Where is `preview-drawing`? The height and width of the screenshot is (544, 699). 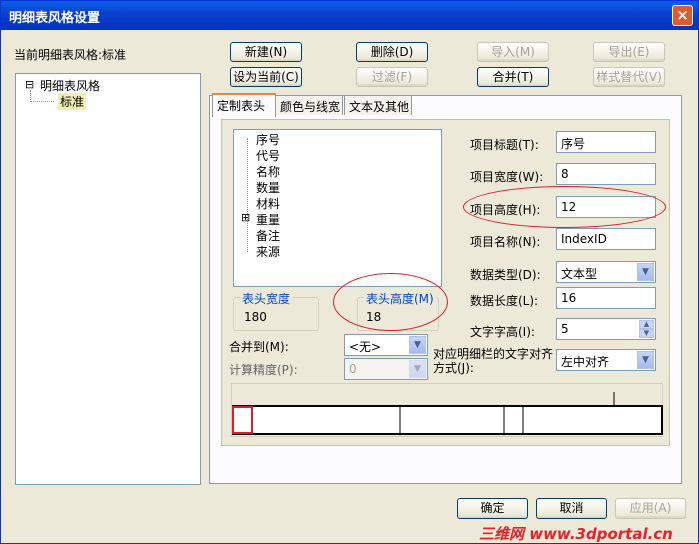
preview-drawing is located at coordinates (447, 413).